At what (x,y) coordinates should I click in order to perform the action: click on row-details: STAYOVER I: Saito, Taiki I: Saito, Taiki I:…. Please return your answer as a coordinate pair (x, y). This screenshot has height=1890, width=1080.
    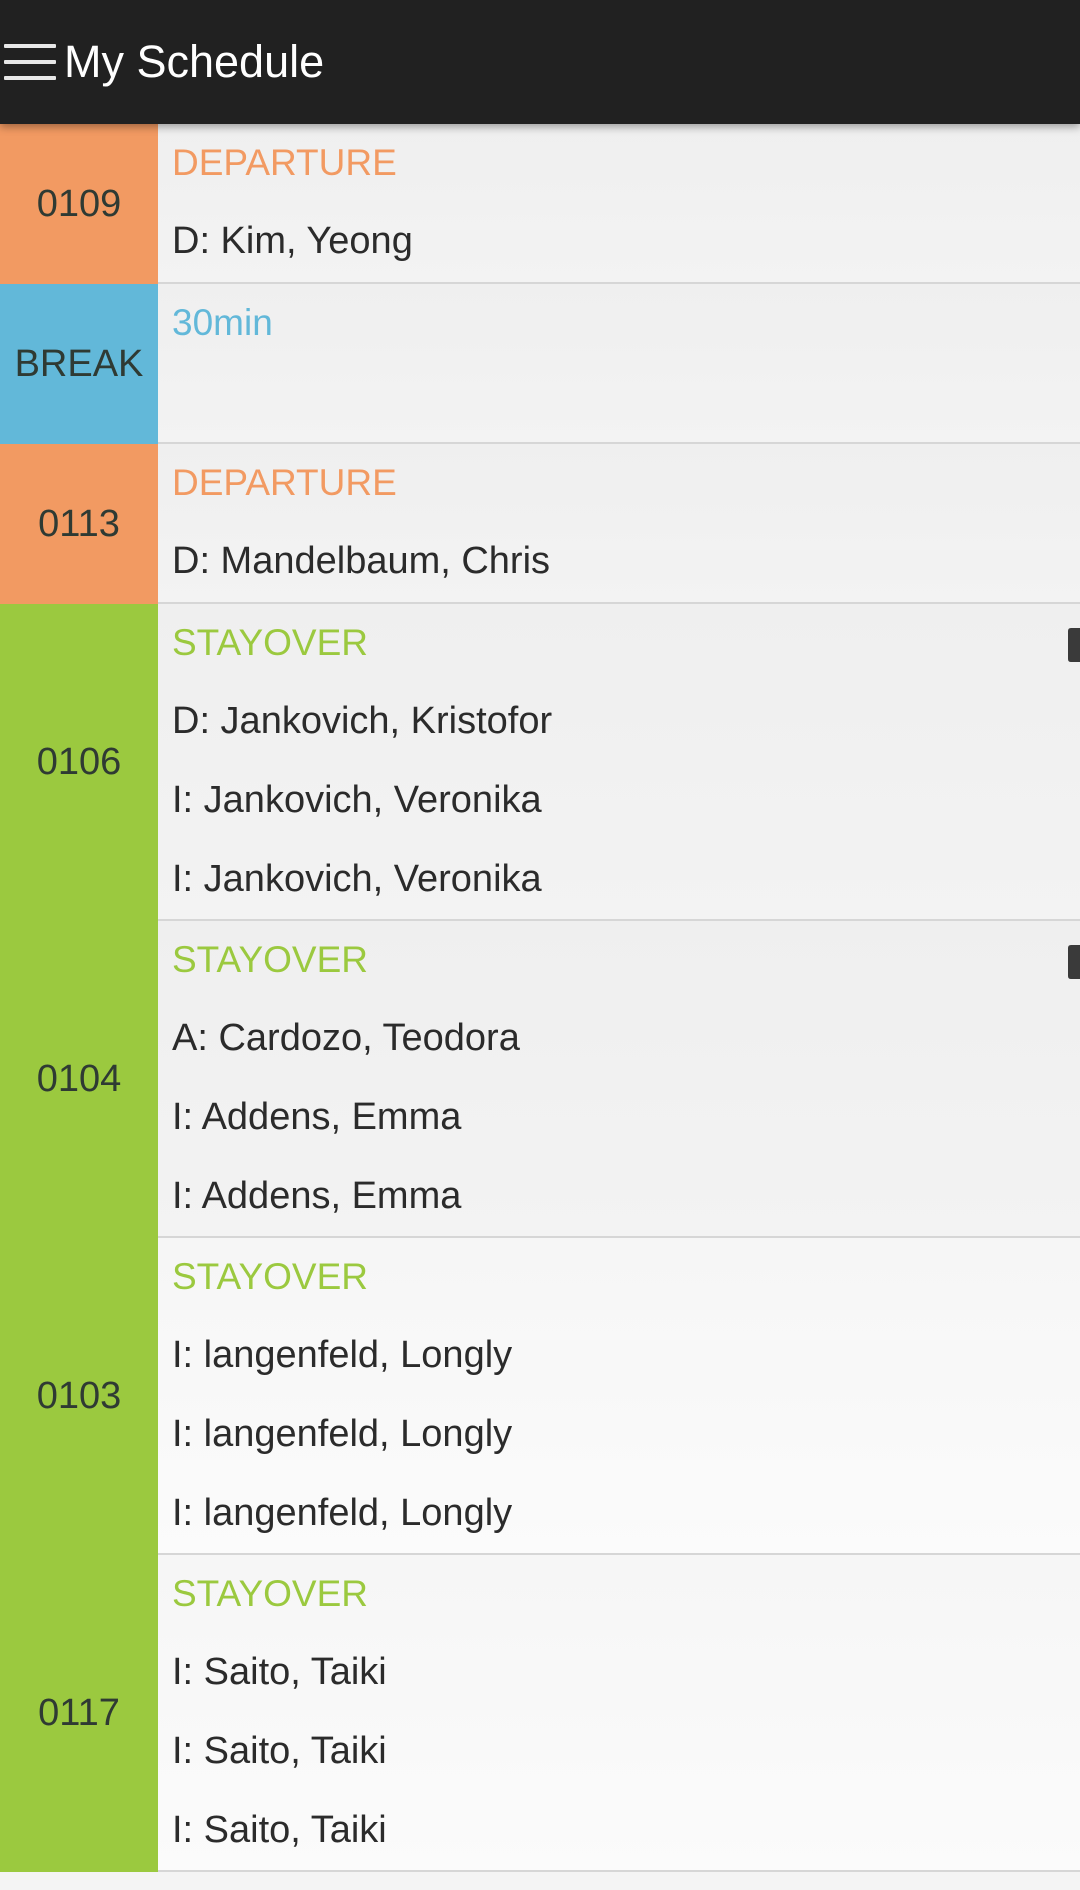
    Looking at the image, I should click on (619, 1713).